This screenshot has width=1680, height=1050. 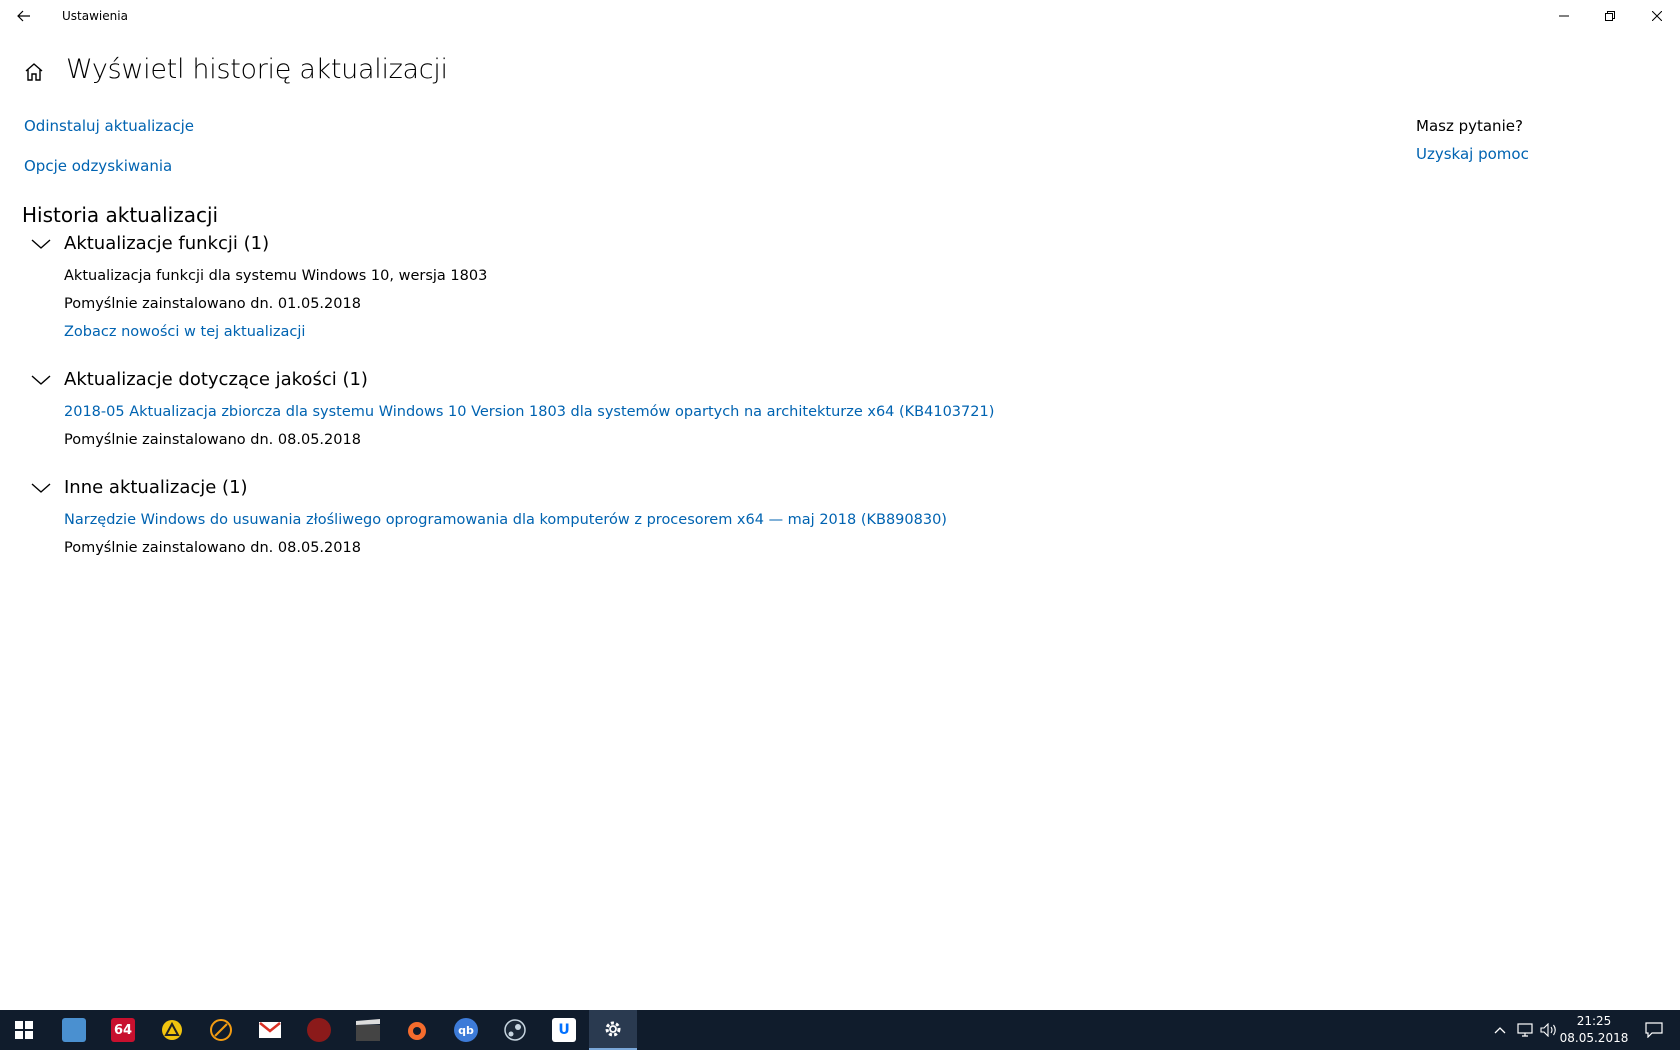 What do you see at coordinates (1469, 126) in the screenshot?
I see `help-question: Masz pytanie?` at bounding box center [1469, 126].